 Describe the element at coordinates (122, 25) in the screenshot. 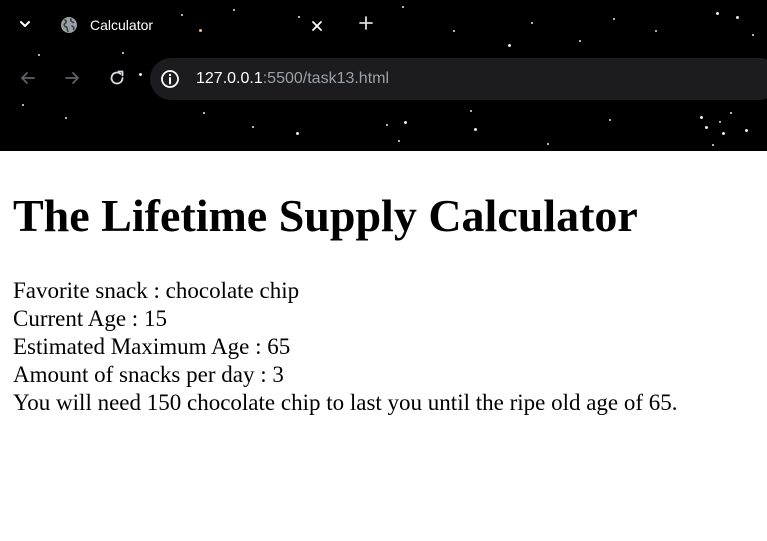

I see `tab-title: Calculator` at that location.